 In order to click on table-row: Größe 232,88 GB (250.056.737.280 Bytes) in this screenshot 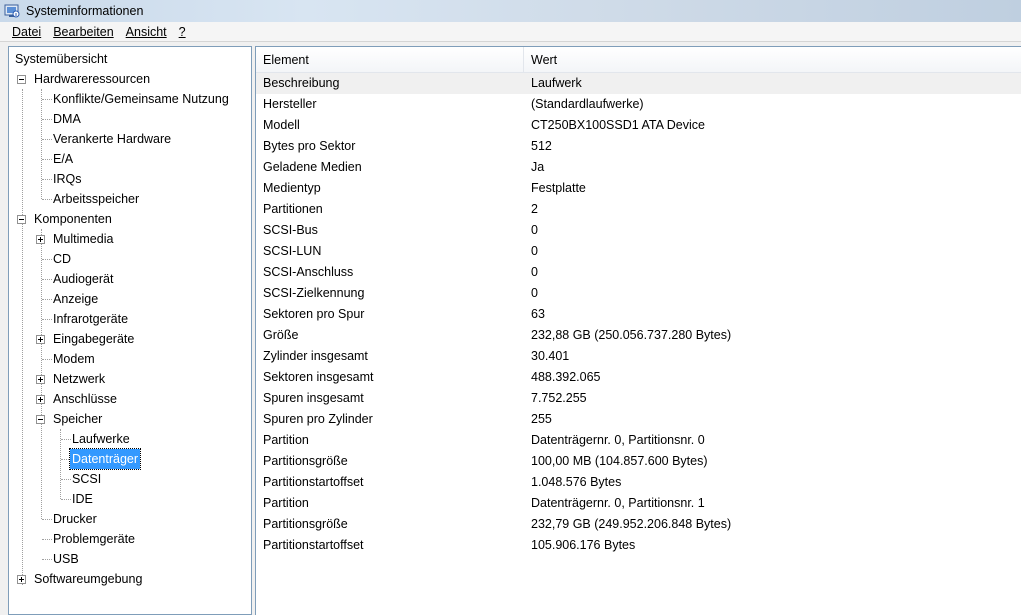, I will do `click(638, 335)`.